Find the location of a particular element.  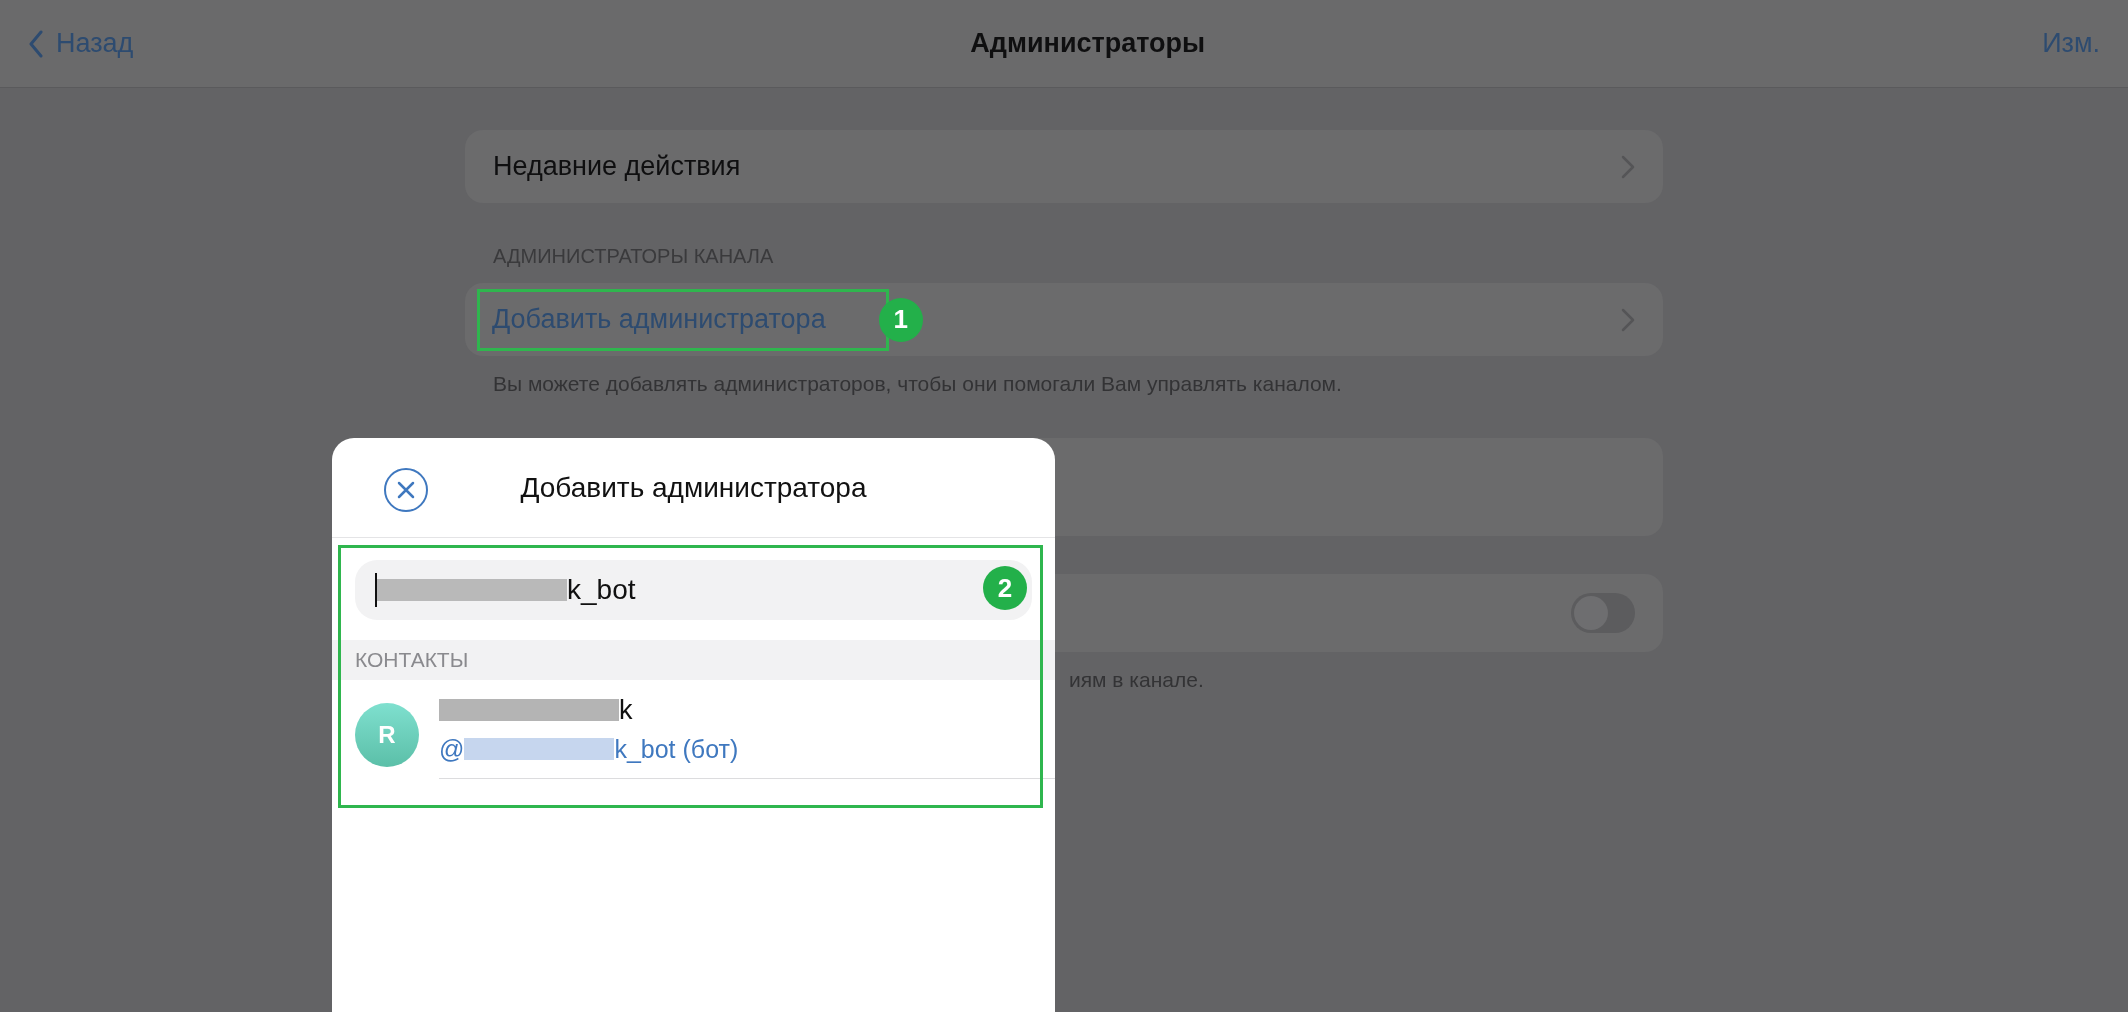

contact-row: R k @ k_bot (бот) is located at coordinates (693, 729).